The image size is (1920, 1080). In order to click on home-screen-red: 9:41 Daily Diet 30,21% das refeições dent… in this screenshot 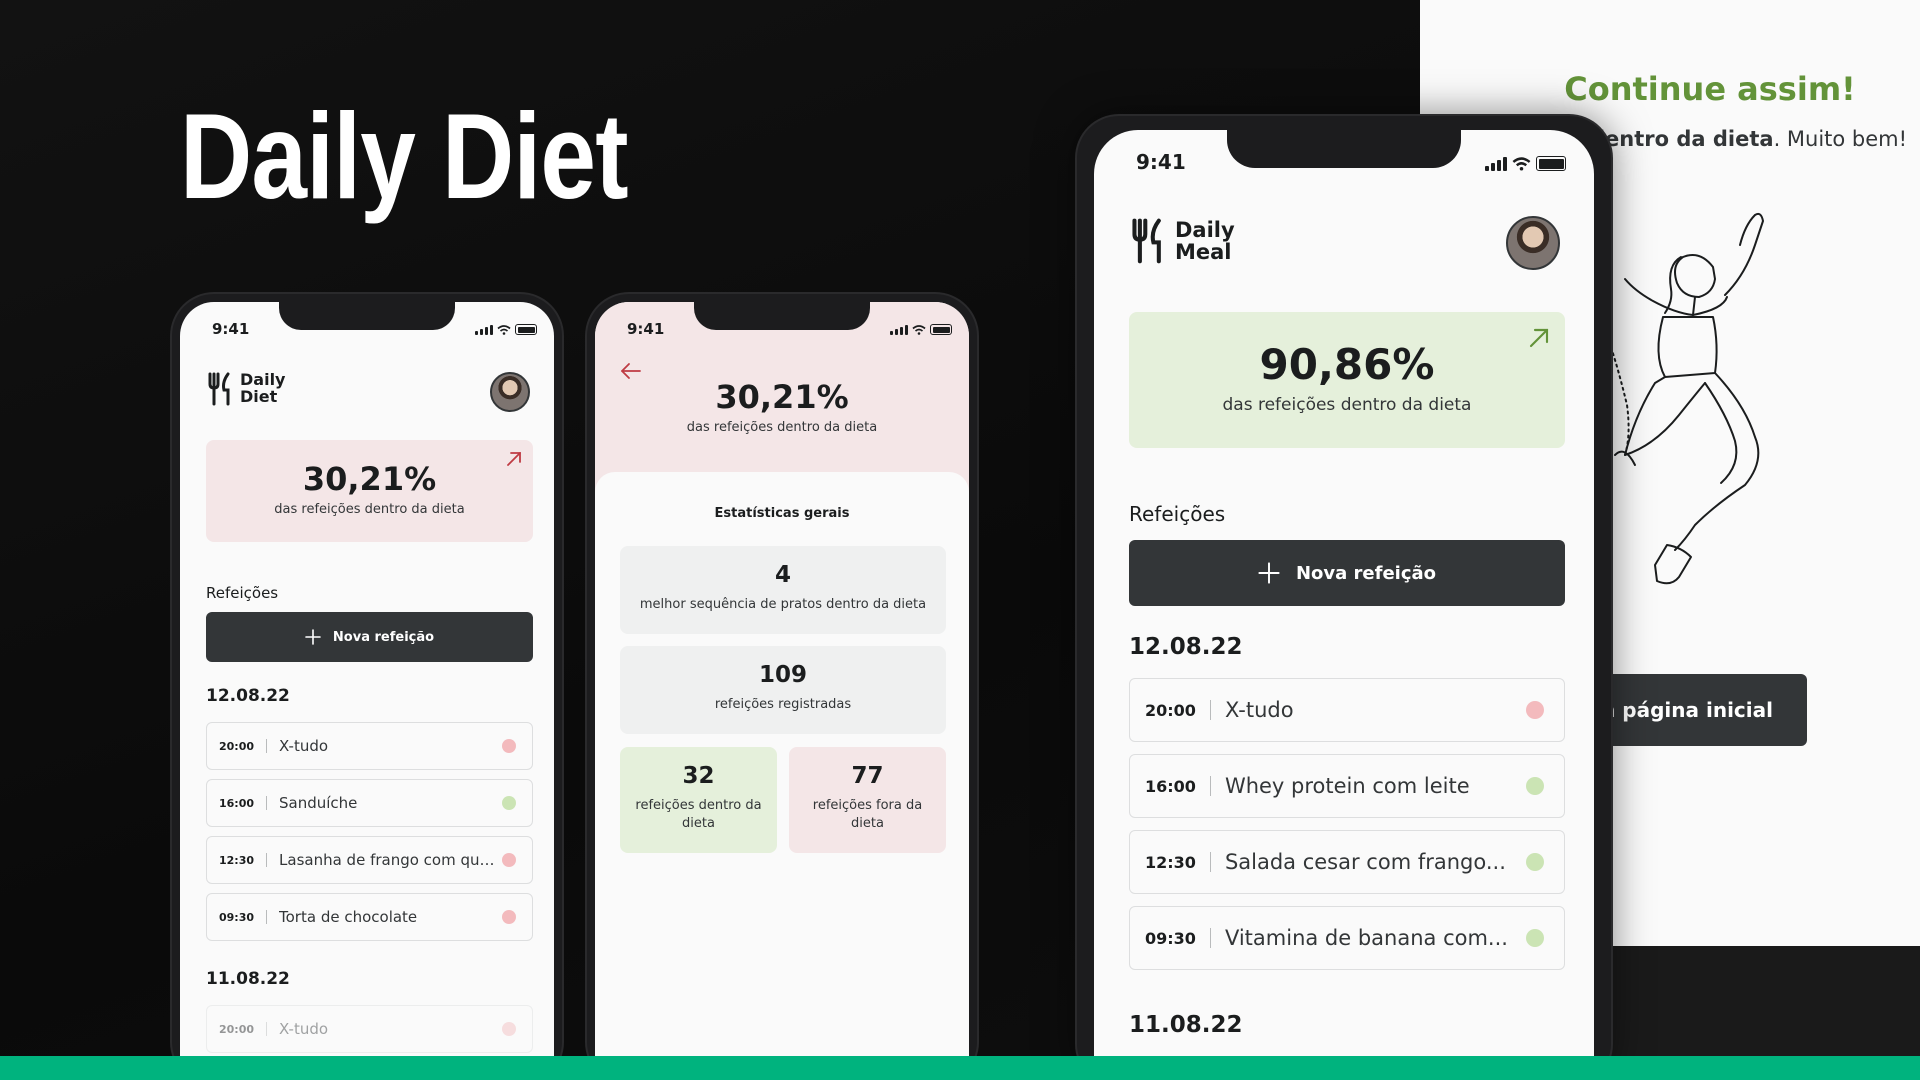, I will do `click(367, 691)`.